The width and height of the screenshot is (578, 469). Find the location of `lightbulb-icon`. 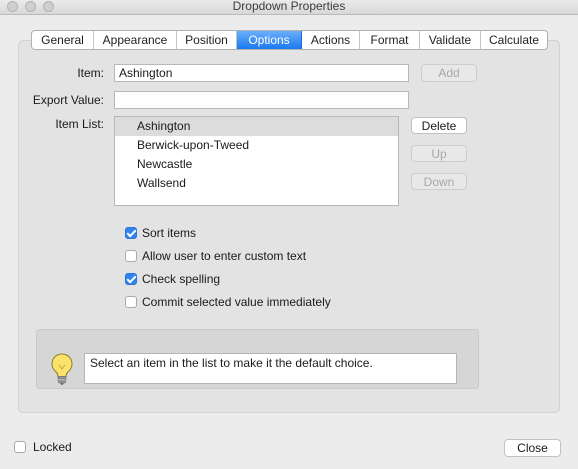

lightbulb-icon is located at coordinates (62, 369).